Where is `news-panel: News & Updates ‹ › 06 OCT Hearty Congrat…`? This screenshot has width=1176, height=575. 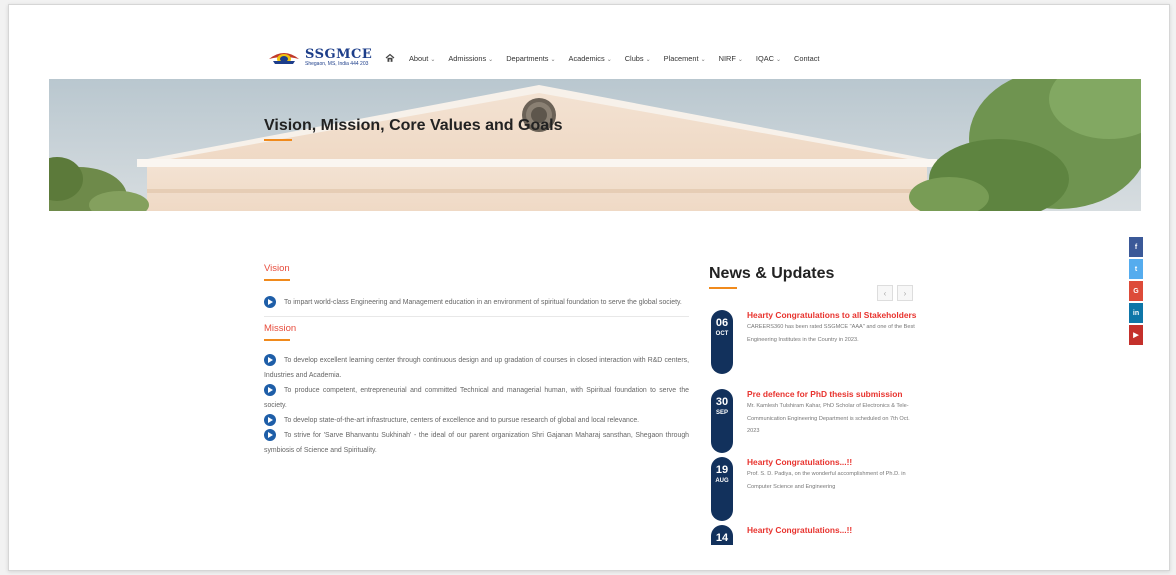 news-panel: News & Updates ‹ › 06 OCT Hearty Congrat… is located at coordinates (814, 405).